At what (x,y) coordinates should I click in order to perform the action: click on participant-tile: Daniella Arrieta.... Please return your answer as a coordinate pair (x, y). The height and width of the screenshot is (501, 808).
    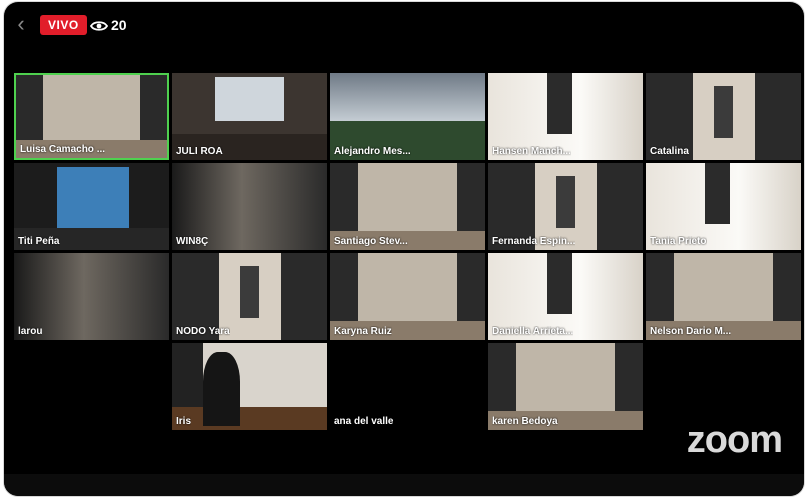
    Looking at the image, I should click on (565, 296).